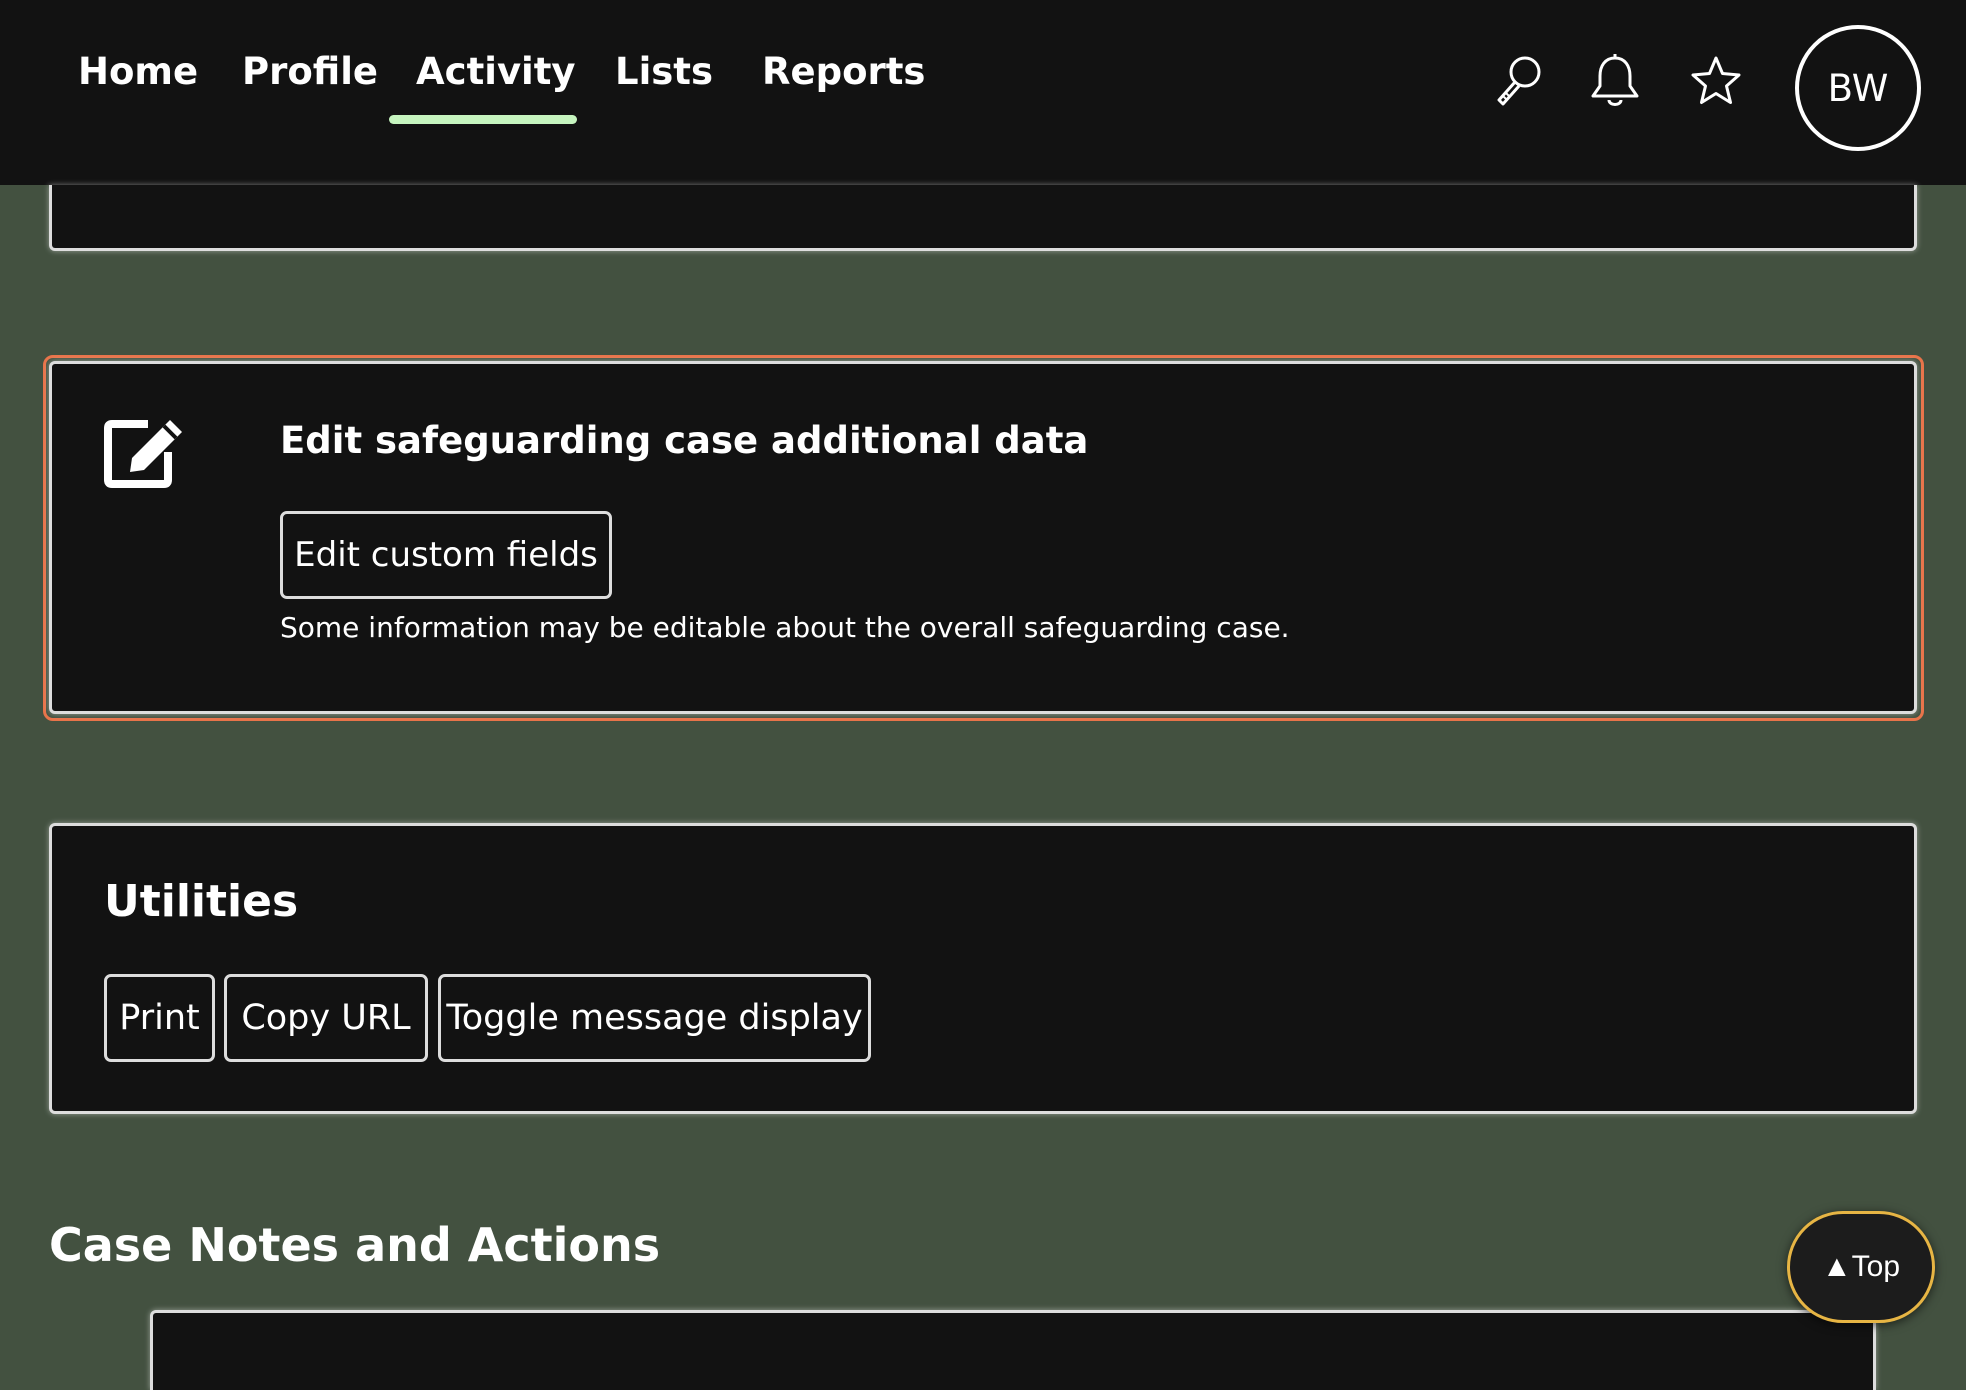 The width and height of the screenshot is (1966, 1390). Describe the element at coordinates (664, 71) in the screenshot. I see `nav-item-lists: Lists` at that location.